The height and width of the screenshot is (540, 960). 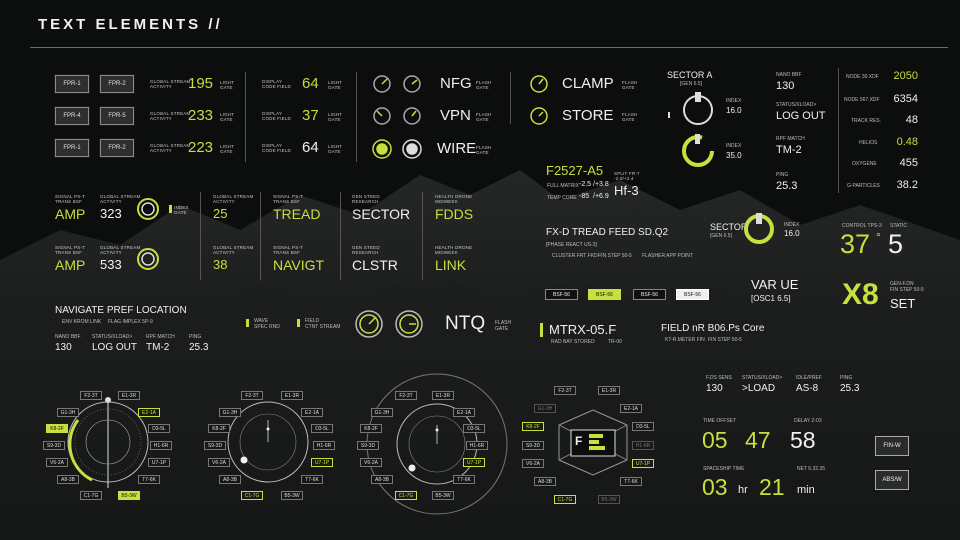 What do you see at coordinates (807, 388) in the screenshot?
I see `idle-value: AS-8` at bounding box center [807, 388].